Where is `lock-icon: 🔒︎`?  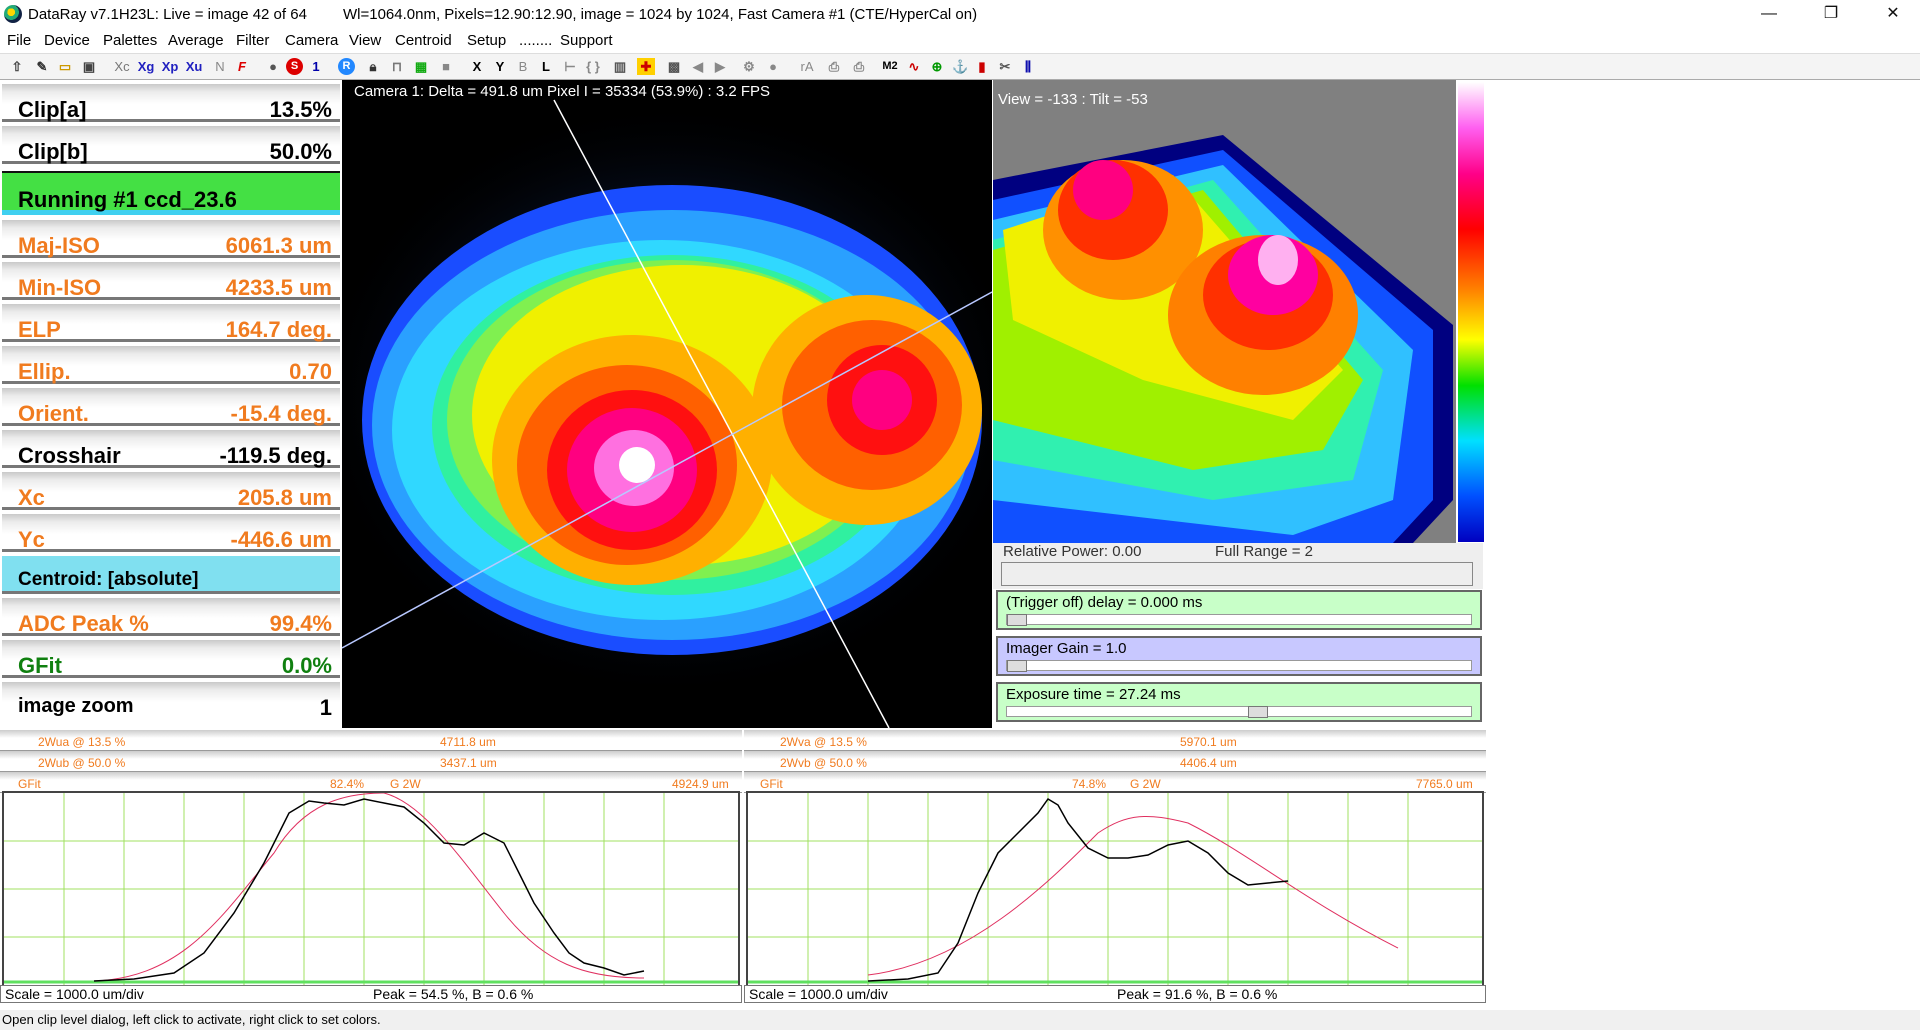 lock-icon: 🔒︎ is located at coordinates (373, 66).